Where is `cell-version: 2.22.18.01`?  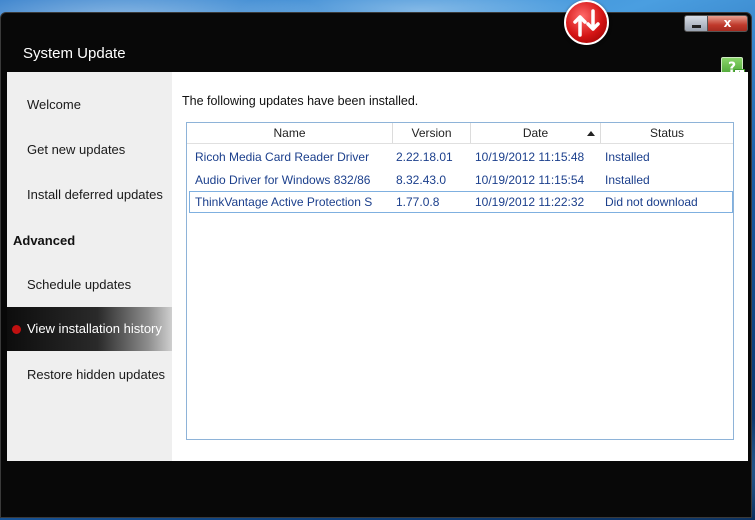
cell-version: 2.22.18.01 is located at coordinates (424, 157).